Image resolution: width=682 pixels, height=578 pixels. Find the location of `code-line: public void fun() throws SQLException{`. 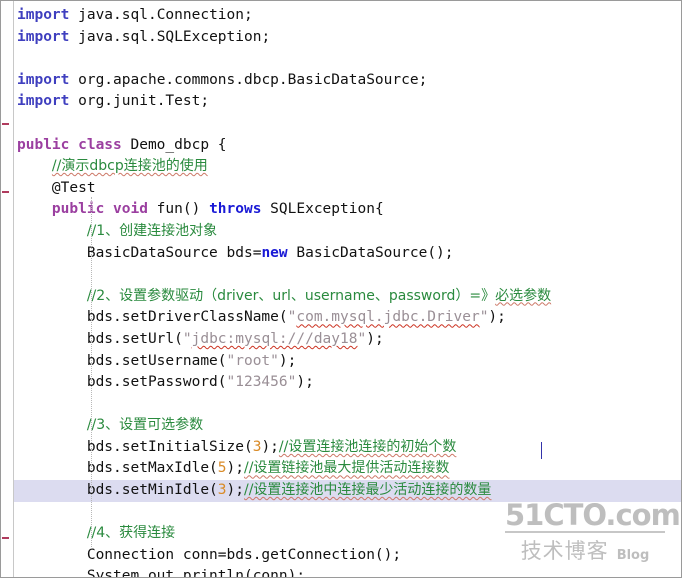

code-line: public void fun() throws SQLException{ is located at coordinates (341, 210).